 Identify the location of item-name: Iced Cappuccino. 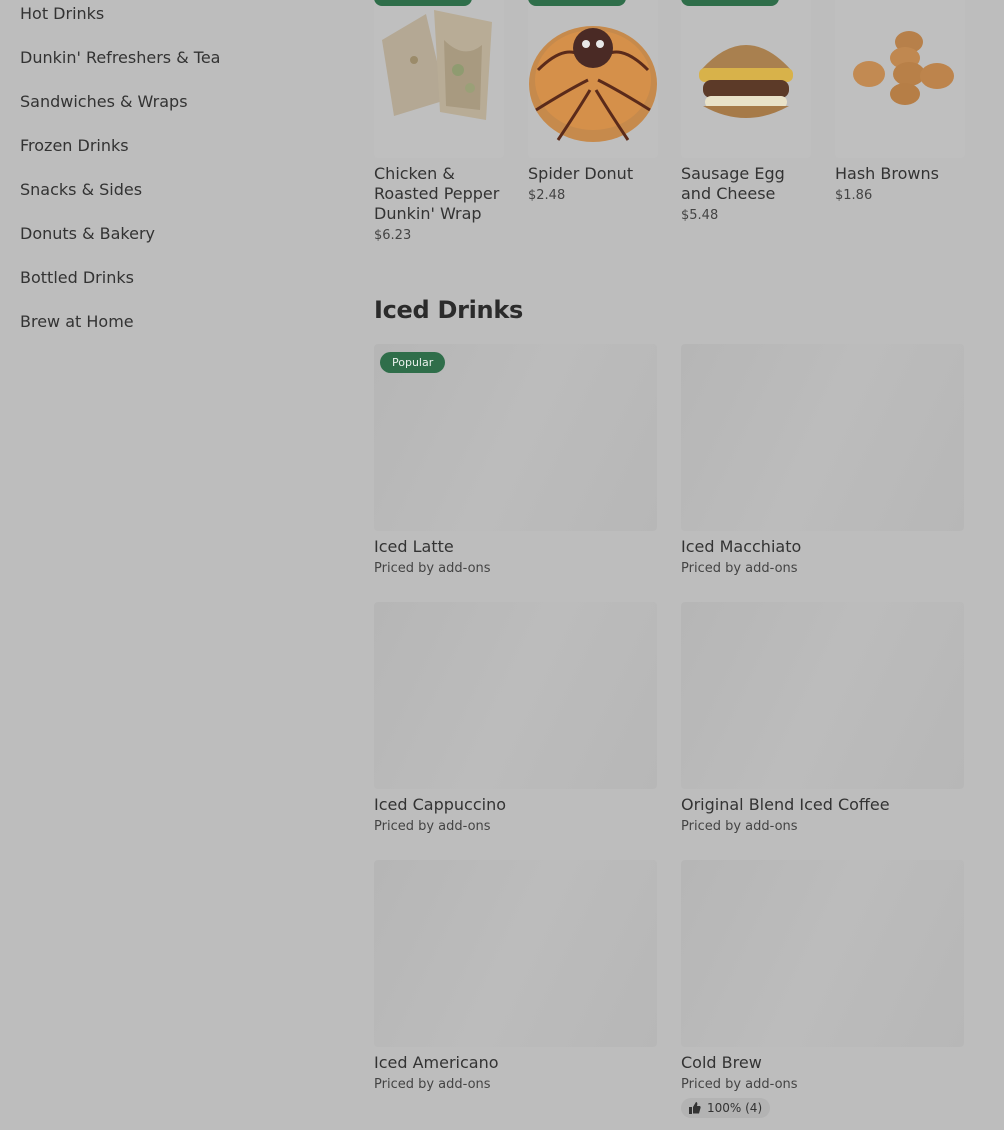
(440, 804).